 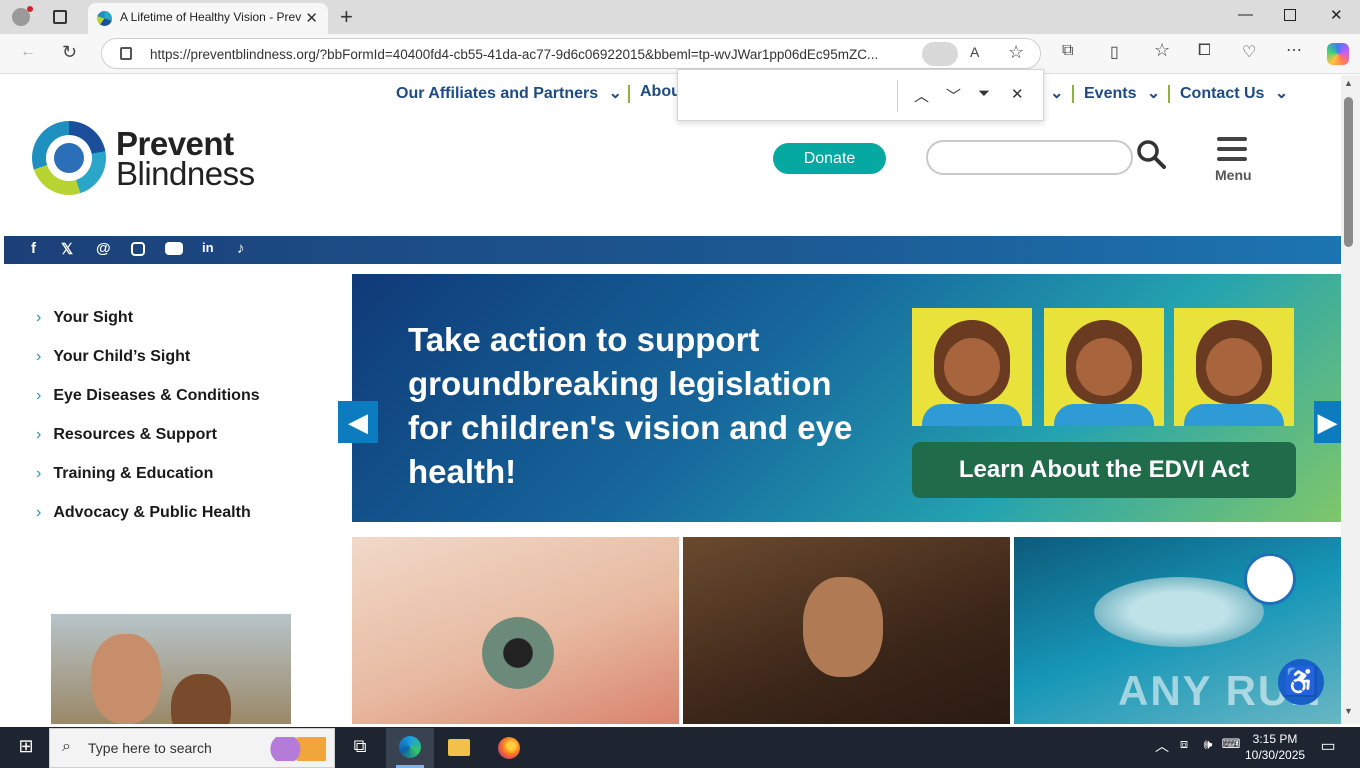 I want to click on tiktok-icon: ♪, so click(x=241, y=248).